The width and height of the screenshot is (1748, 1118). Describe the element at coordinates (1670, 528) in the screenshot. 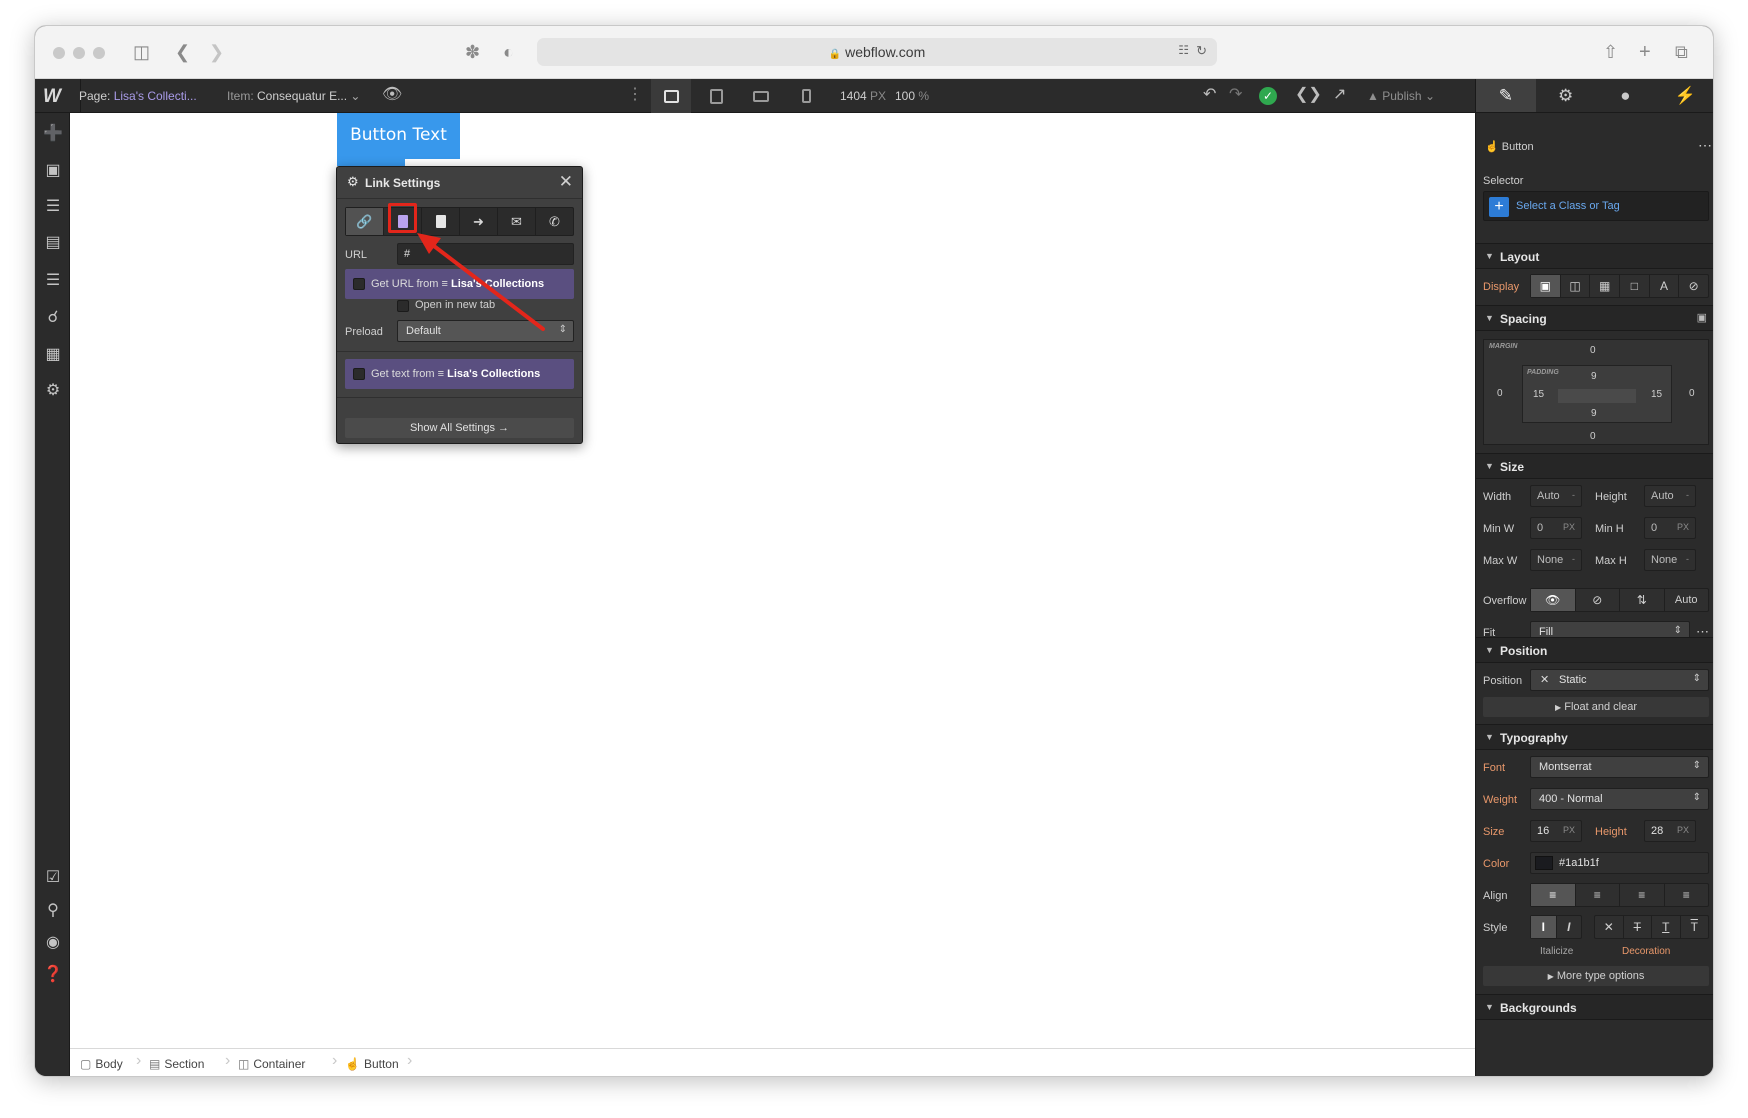

I see `min-height-input: 0 PX` at that location.